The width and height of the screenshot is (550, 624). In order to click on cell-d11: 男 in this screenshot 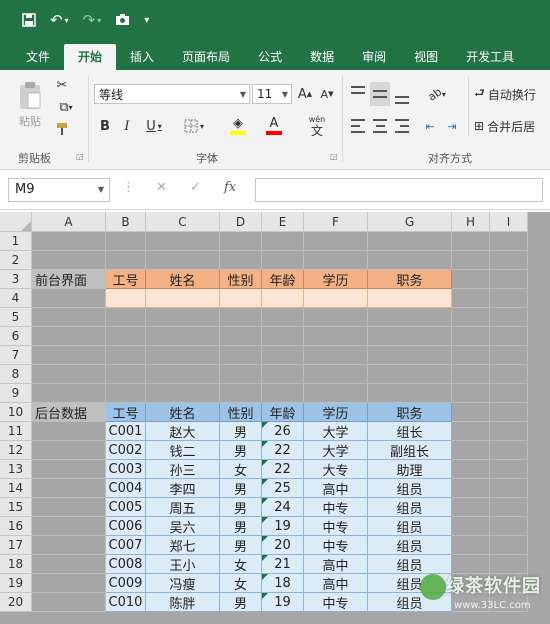, I will do `click(241, 431)`.